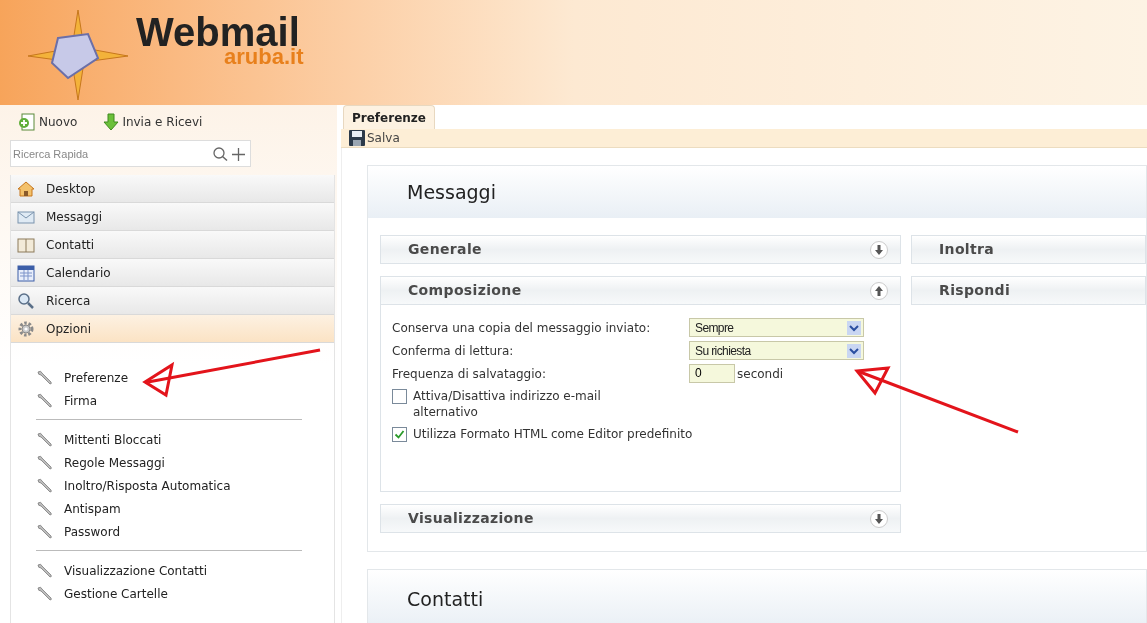 Image resolution: width=1147 pixels, height=623 pixels. What do you see at coordinates (374, 138) in the screenshot?
I see `save-button: Salva` at bounding box center [374, 138].